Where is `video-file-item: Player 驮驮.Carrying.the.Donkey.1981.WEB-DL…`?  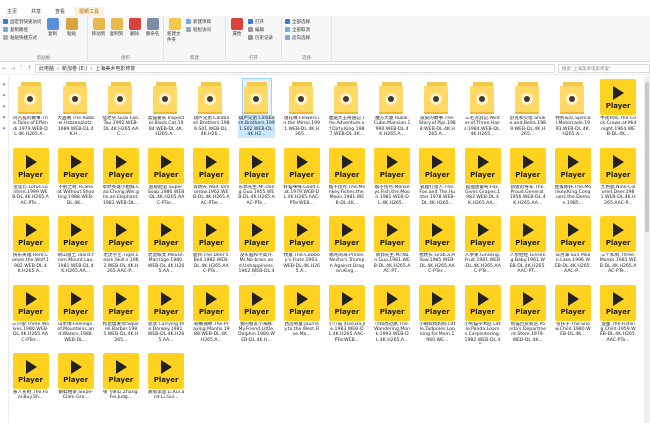
video-file-item: Player 驮驮.Carrying.the.Donkey.1981.WEB-DL… is located at coordinates (166, 314).